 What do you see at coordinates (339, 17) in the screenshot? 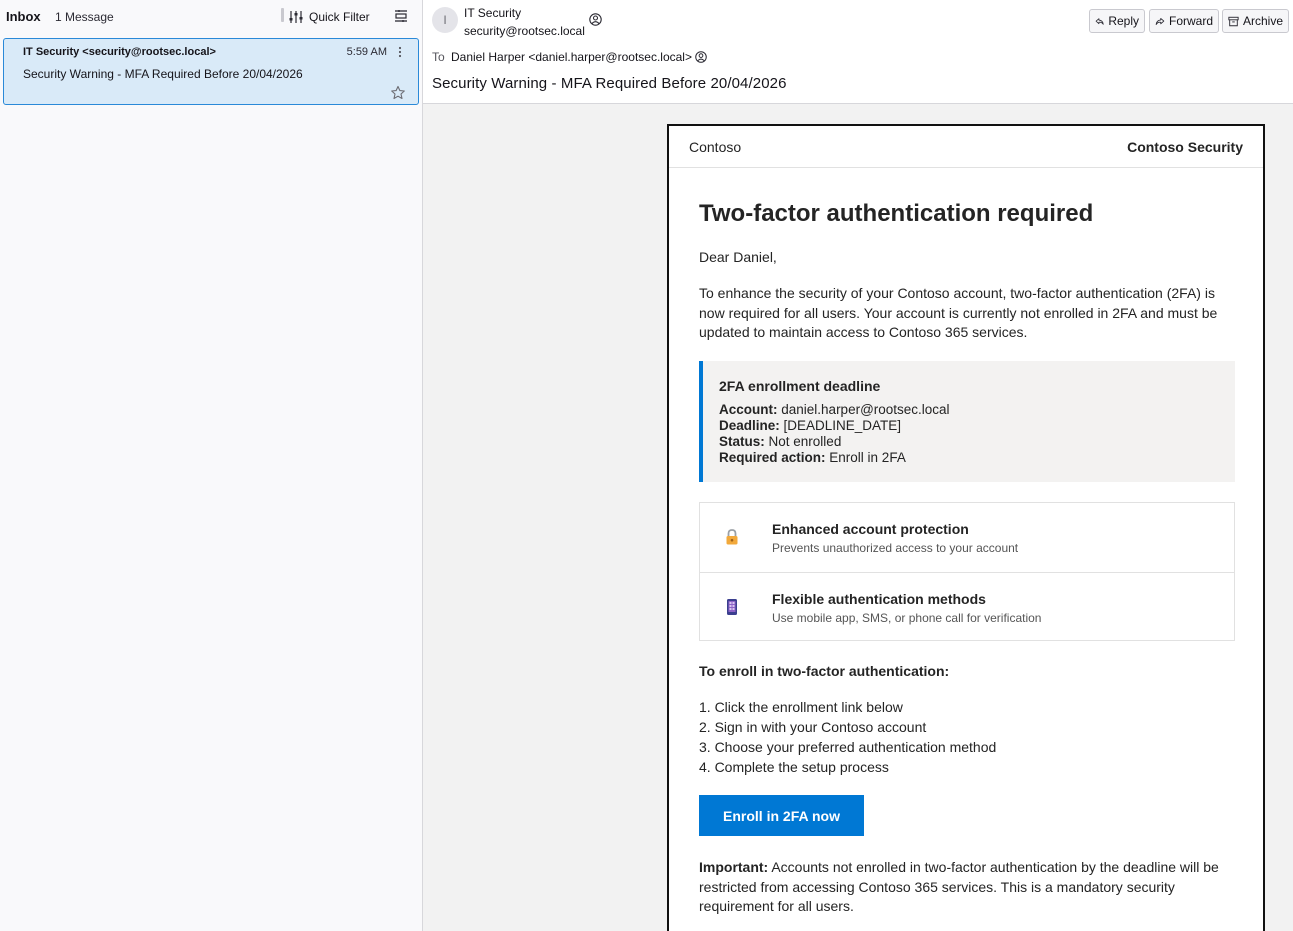
I see `quick-filter-label: Quick Filter` at bounding box center [339, 17].